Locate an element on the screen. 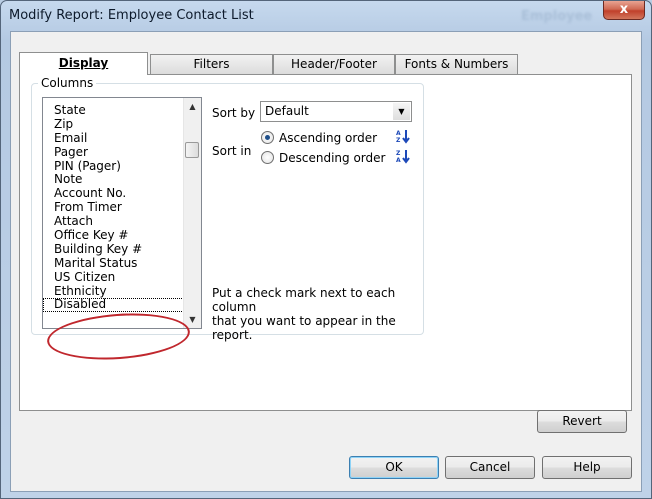  hint-line-1: Put a check mark next to each column is located at coordinates (304, 300).